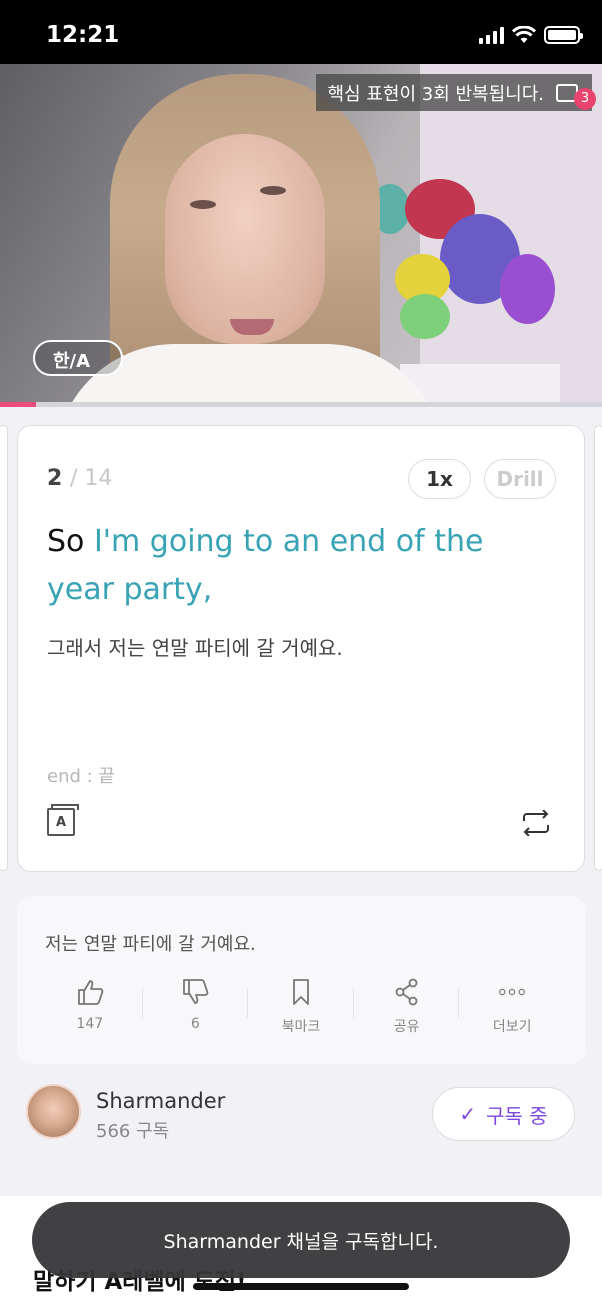  I want to click on video-progress-fill, so click(18, 404).